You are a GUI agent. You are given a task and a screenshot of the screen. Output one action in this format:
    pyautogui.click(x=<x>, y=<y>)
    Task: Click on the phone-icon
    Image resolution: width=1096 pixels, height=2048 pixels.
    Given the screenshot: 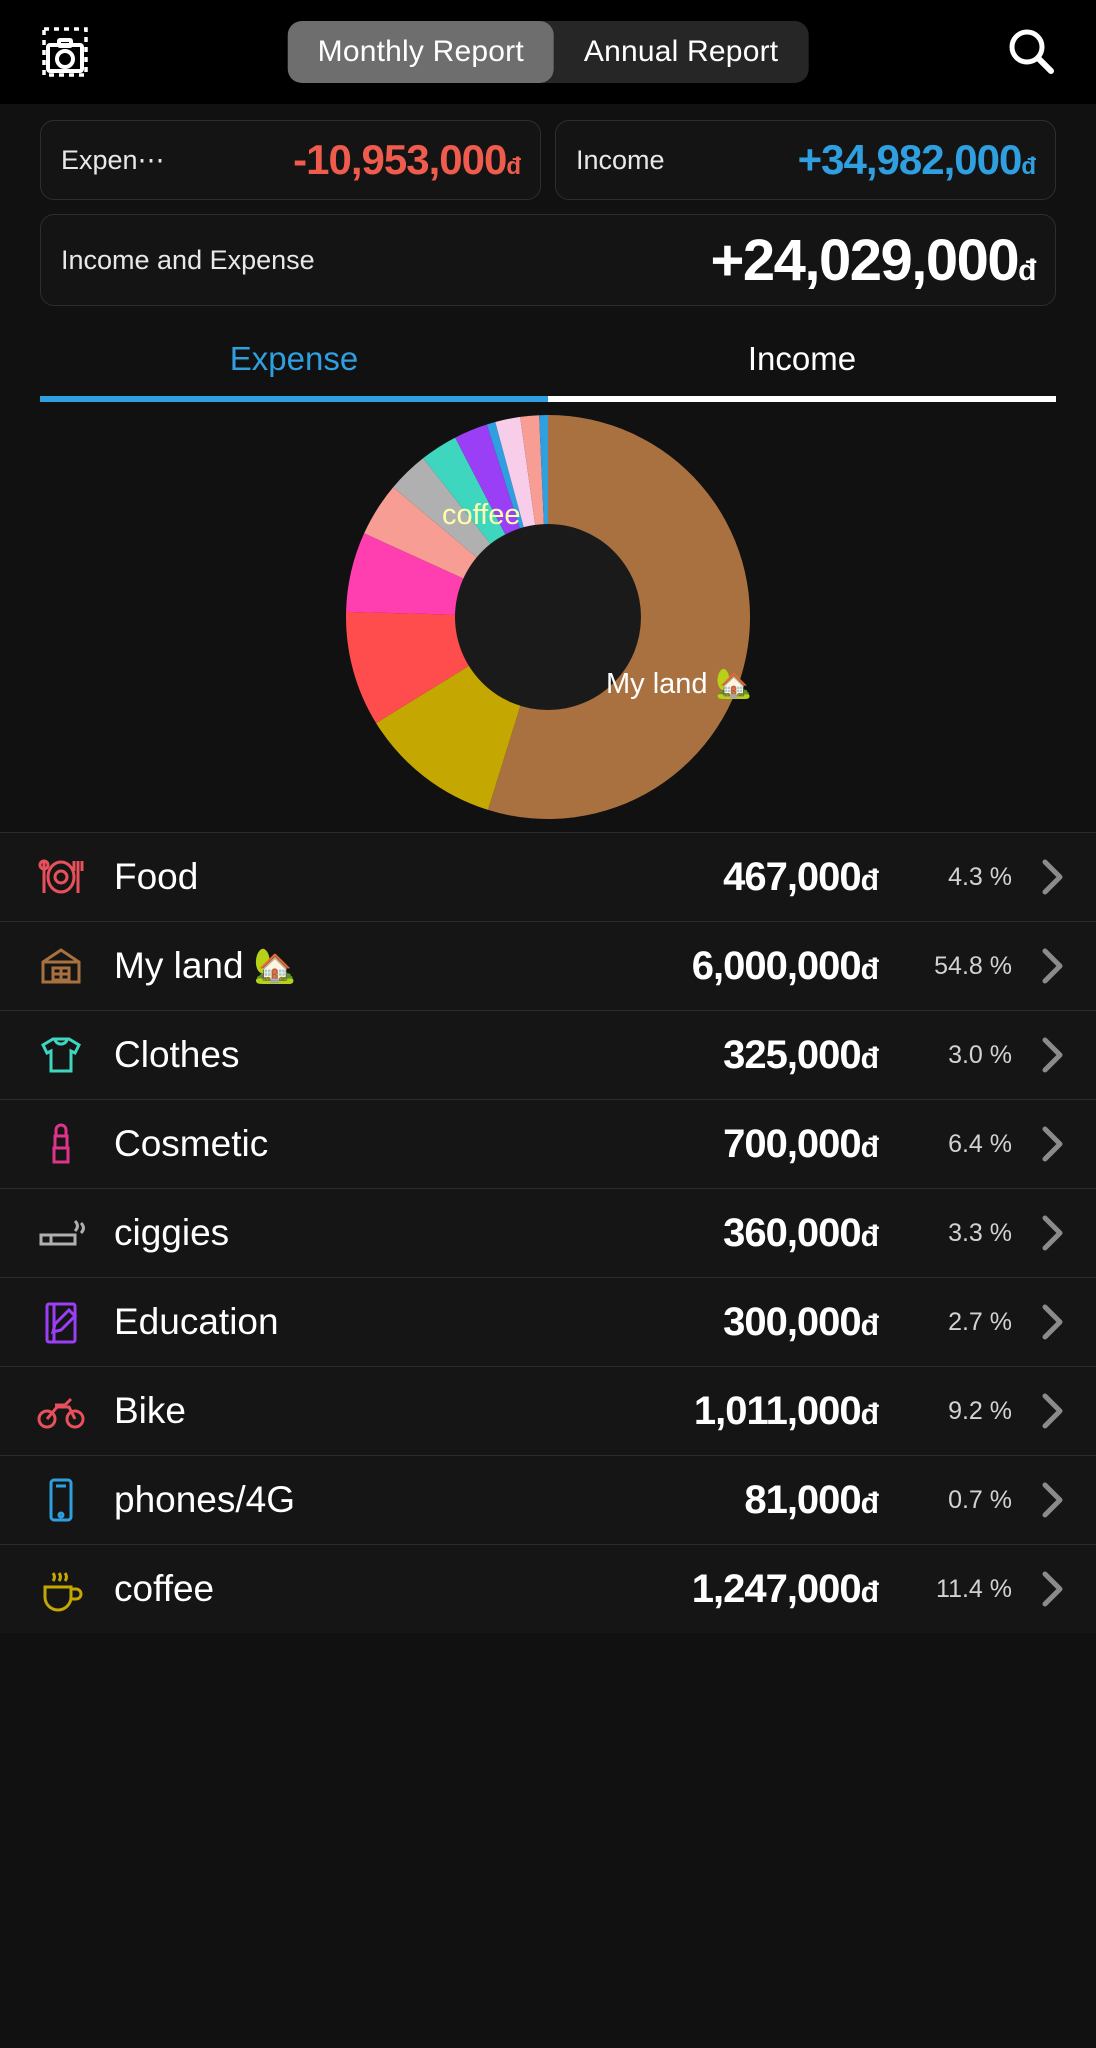 What is the action you would take?
    pyautogui.click(x=61, y=1500)
    